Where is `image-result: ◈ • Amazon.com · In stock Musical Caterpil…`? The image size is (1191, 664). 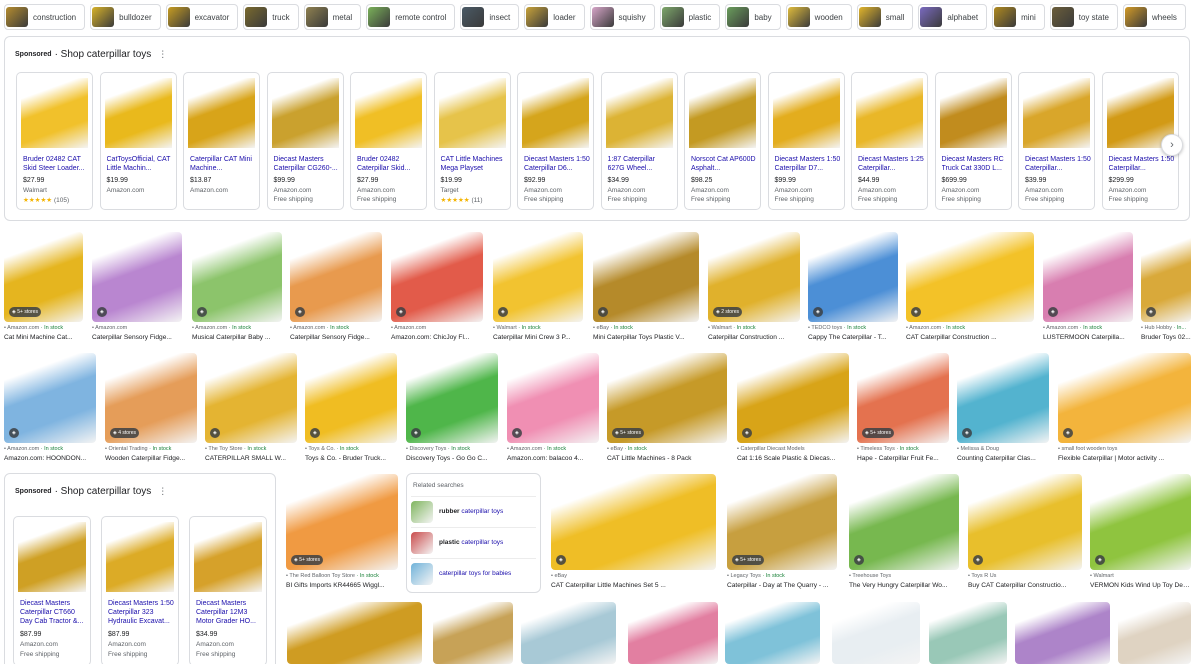 image-result: ◈ • Amazon.com · In stock Musical Caterpil… is located at coordinates (237, 288).